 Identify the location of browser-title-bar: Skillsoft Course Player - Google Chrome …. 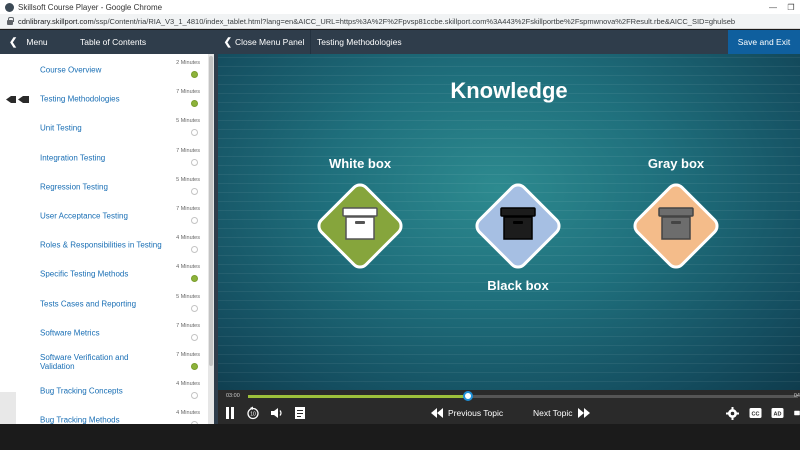
(400, 7).